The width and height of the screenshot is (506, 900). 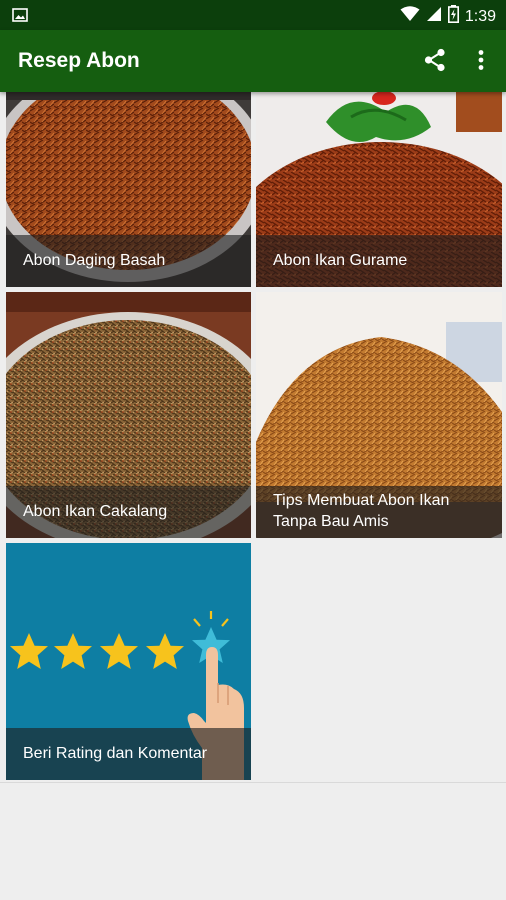 I want to click on more-options-button, so click(x=481, y=60).